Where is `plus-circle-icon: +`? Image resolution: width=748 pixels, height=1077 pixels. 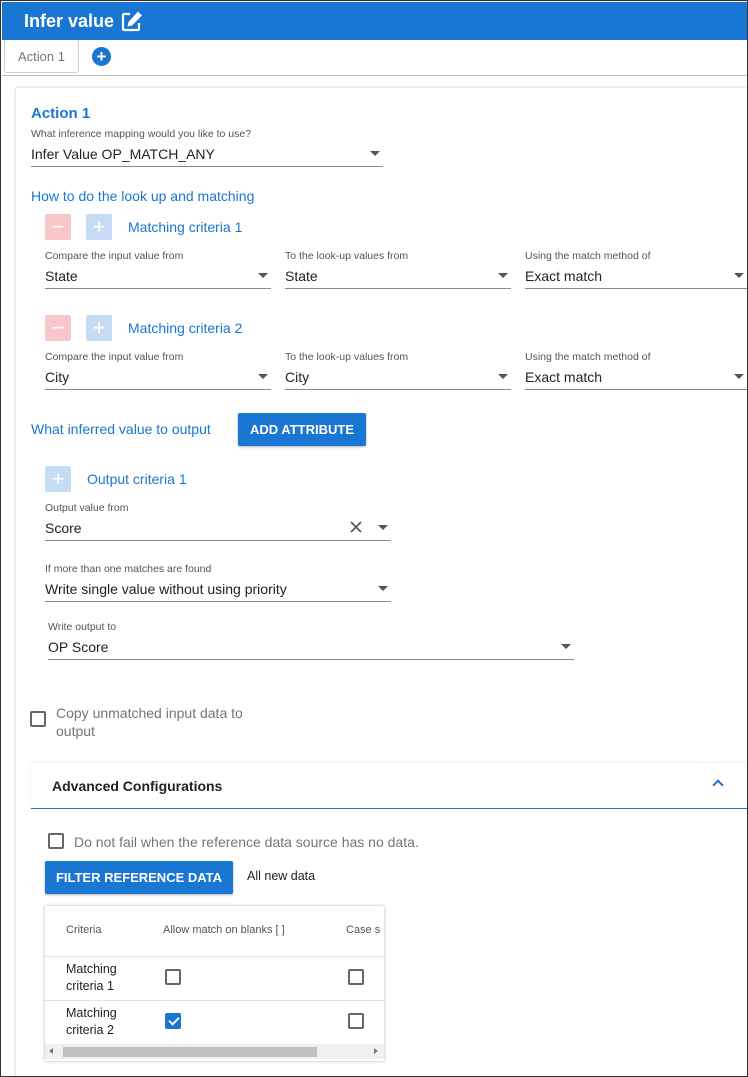 plus-circle-icon: + is located at coordinates (101, 56).